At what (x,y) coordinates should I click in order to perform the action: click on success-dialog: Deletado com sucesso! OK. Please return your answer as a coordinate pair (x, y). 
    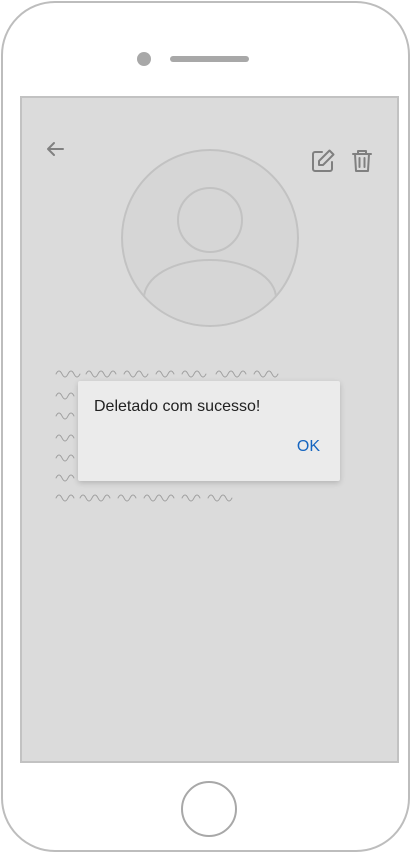
    Looking at the image, I should click on (209, 431).